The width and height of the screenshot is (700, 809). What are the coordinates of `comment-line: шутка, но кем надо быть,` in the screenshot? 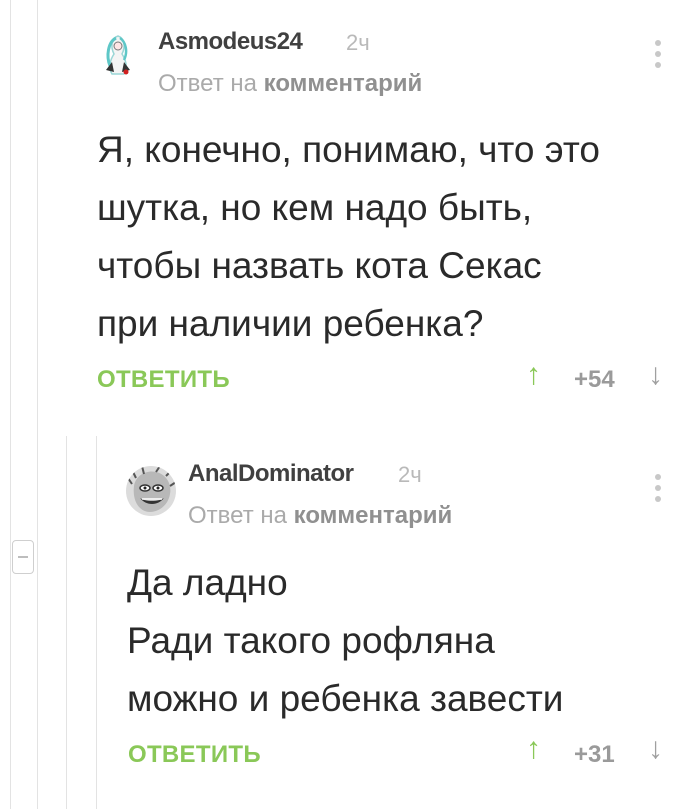 It's located at (315, 207).